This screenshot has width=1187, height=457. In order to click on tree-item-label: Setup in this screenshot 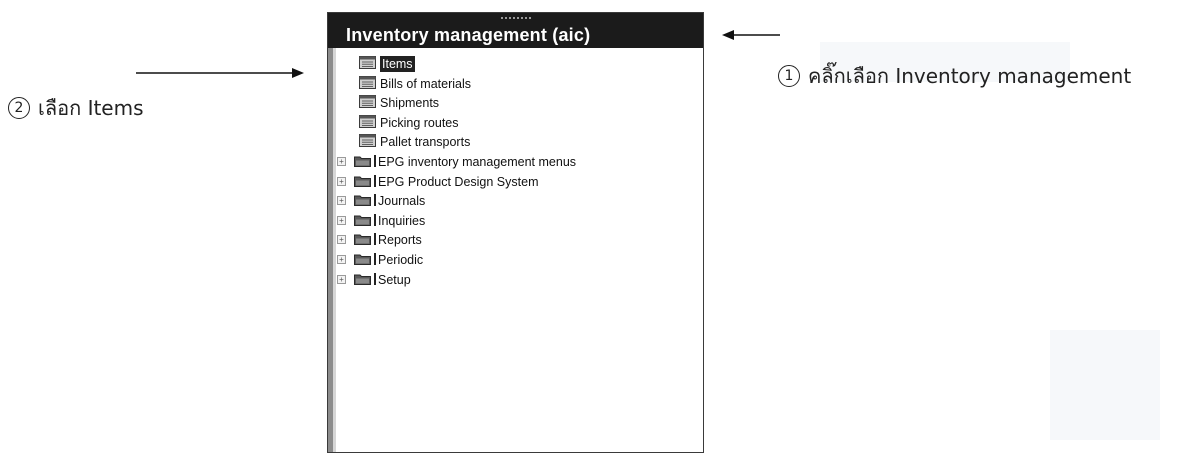, I will do `click(394, 280)`.